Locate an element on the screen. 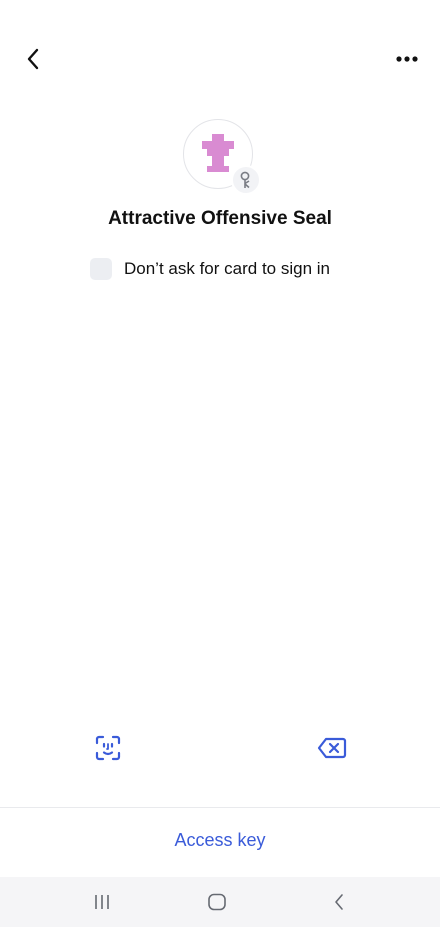 The width and height of the screenshot is (440, 927). face-id-icon is located at coordinates (108, 748).